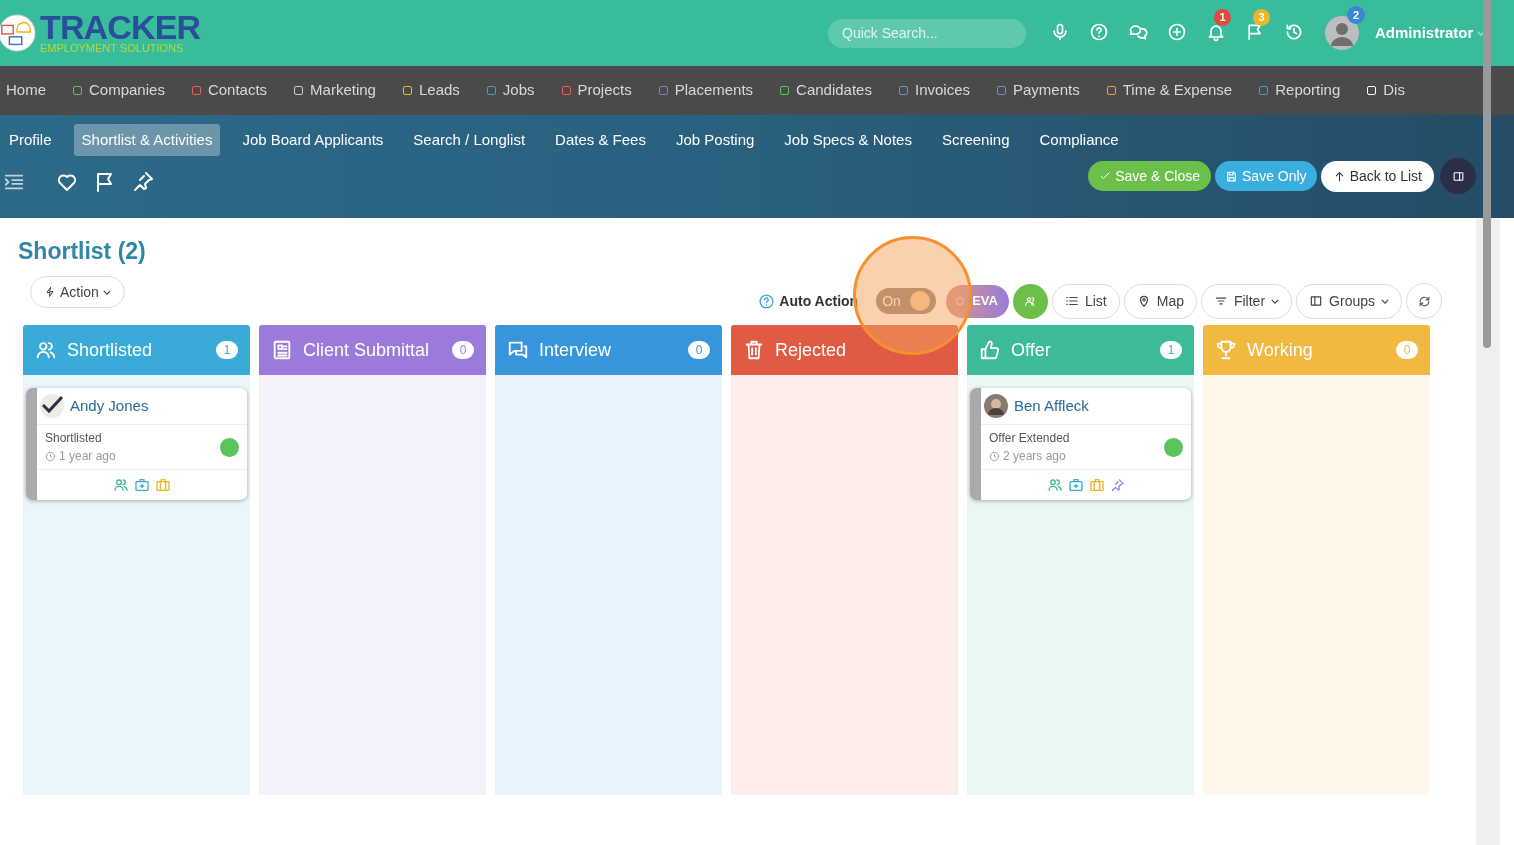 The height and width of the screenshot is (845, 1514). Describe the element at coordinates (1424, 301) in the screenshot. I see `refresh-icon` at that location.